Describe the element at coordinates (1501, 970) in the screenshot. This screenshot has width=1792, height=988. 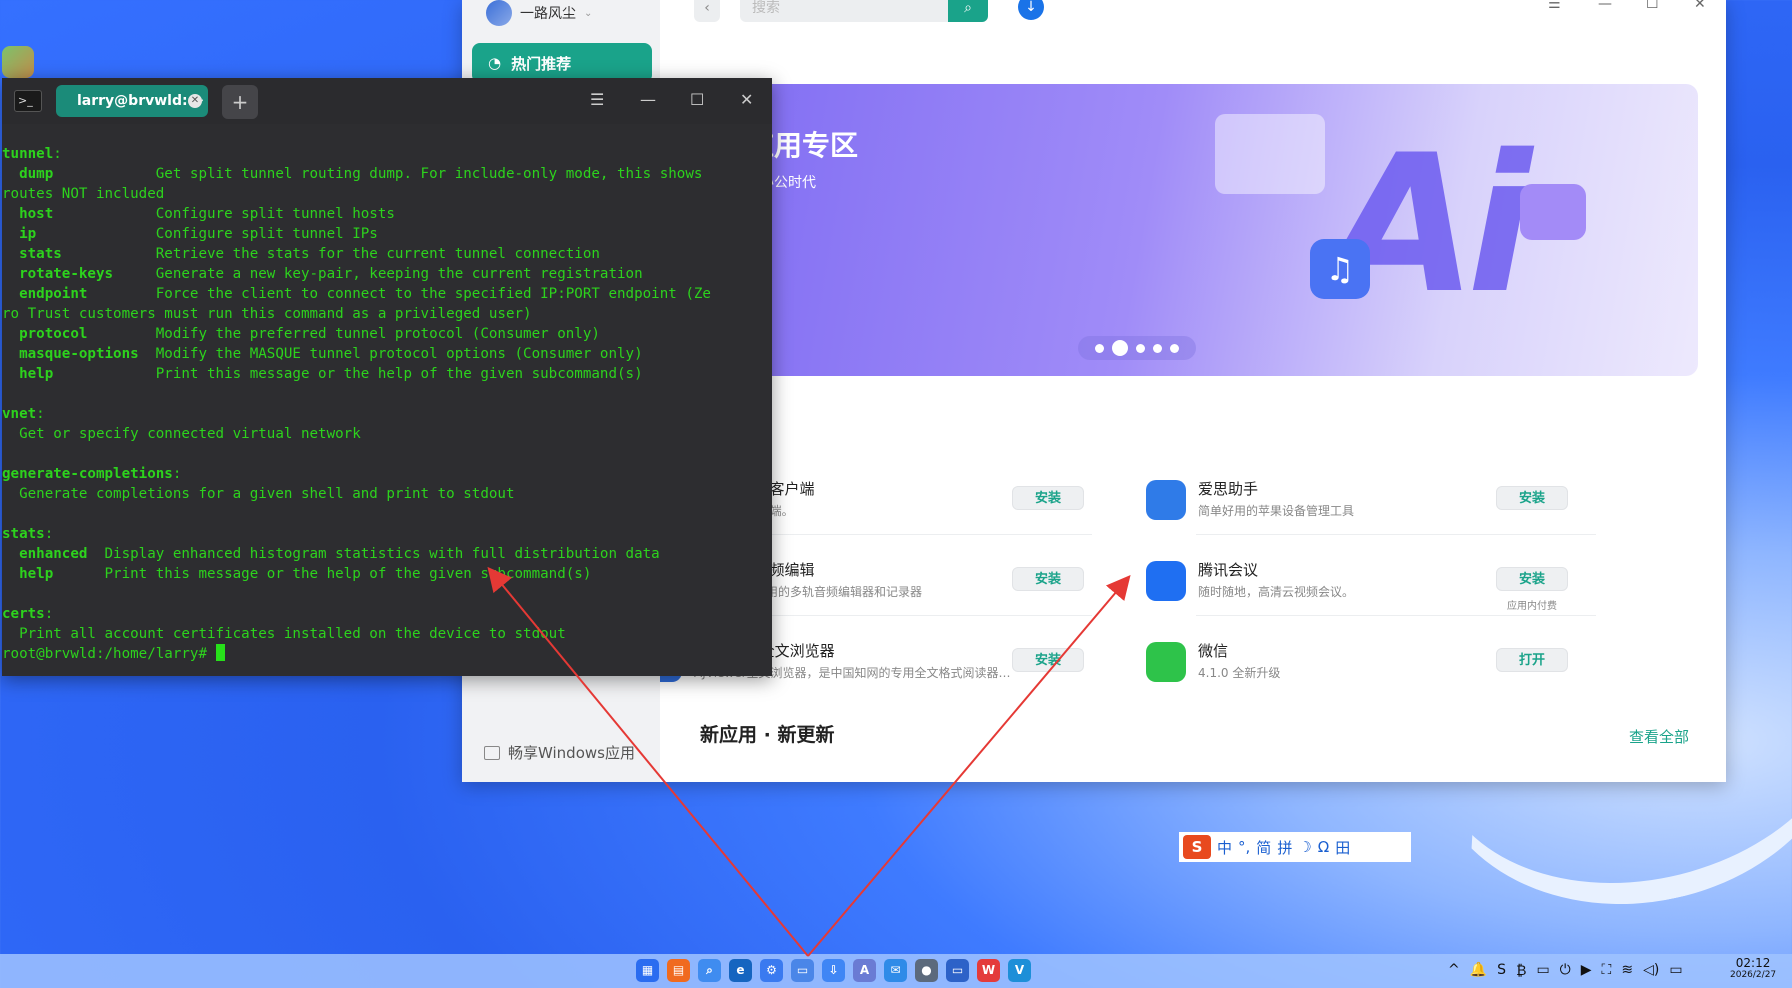
I see `tray-icon: S` at that location.